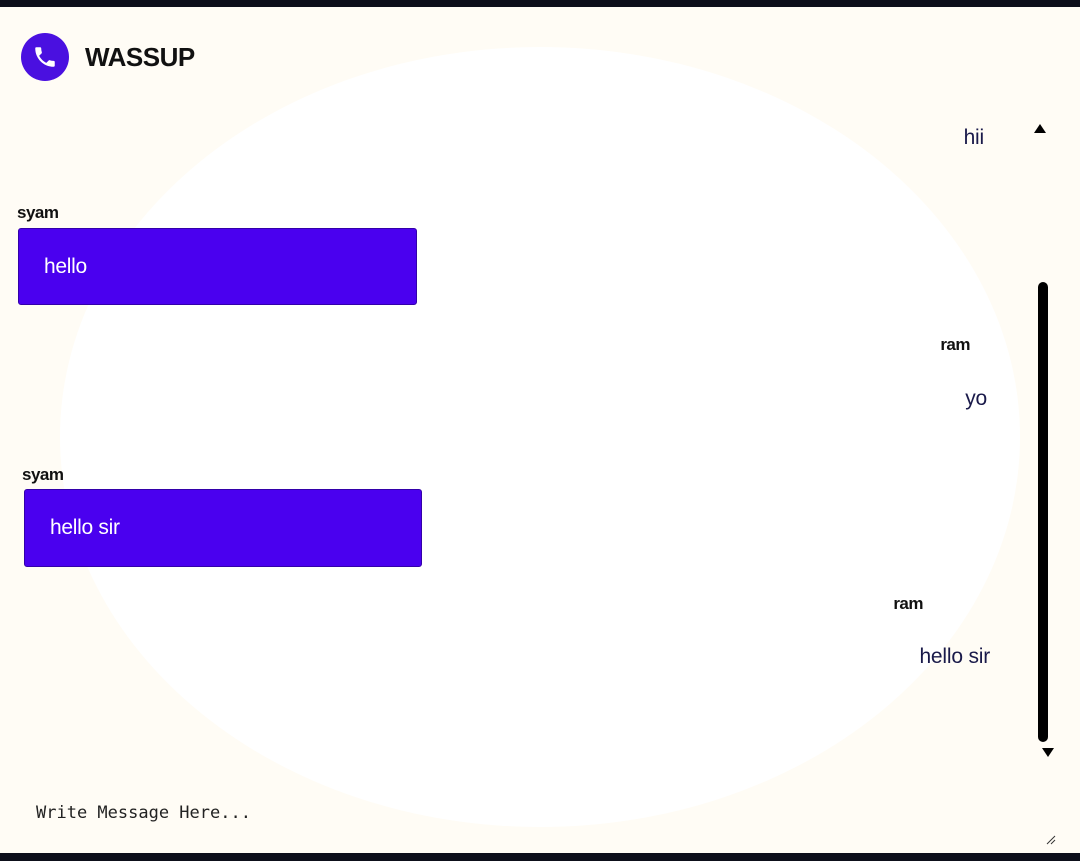 The width and height of the screenshot is (1080, 861). What do you see at coordinates (85, 527) in the screenshot?
I see `message-text: hello sir` at bounding box center [85, 527].